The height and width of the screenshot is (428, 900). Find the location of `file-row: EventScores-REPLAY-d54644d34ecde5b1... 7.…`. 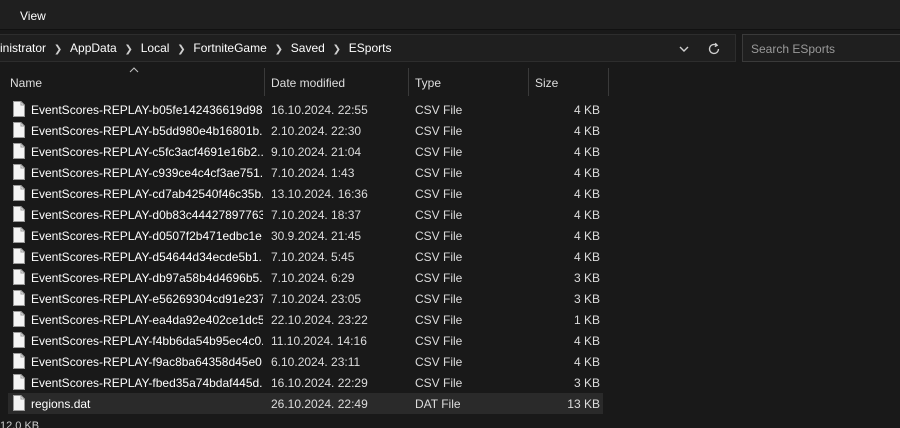

file-row: EventScores-REPLAY-d54644d34ecde5b1... 7.… is located at coordinates (305, 256).